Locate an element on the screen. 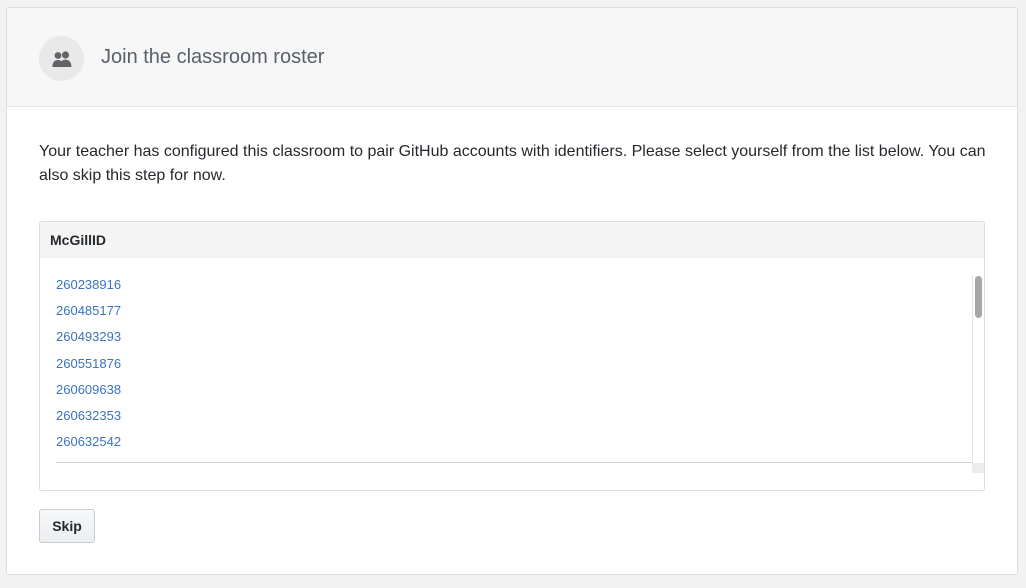 Image resolution: width=1026 pixels, height=588 pixels. page-title: Join the classroom roster is located at coordinates (213, 57).